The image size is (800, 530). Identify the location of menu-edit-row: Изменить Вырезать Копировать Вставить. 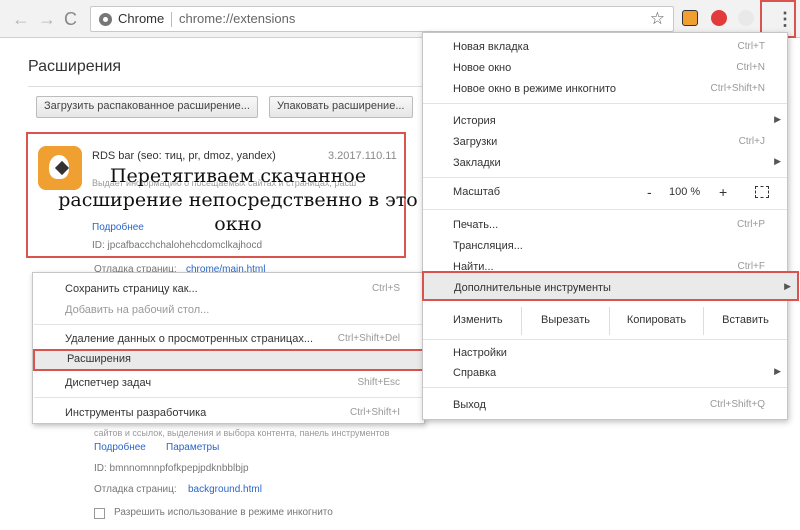
(605, 321).